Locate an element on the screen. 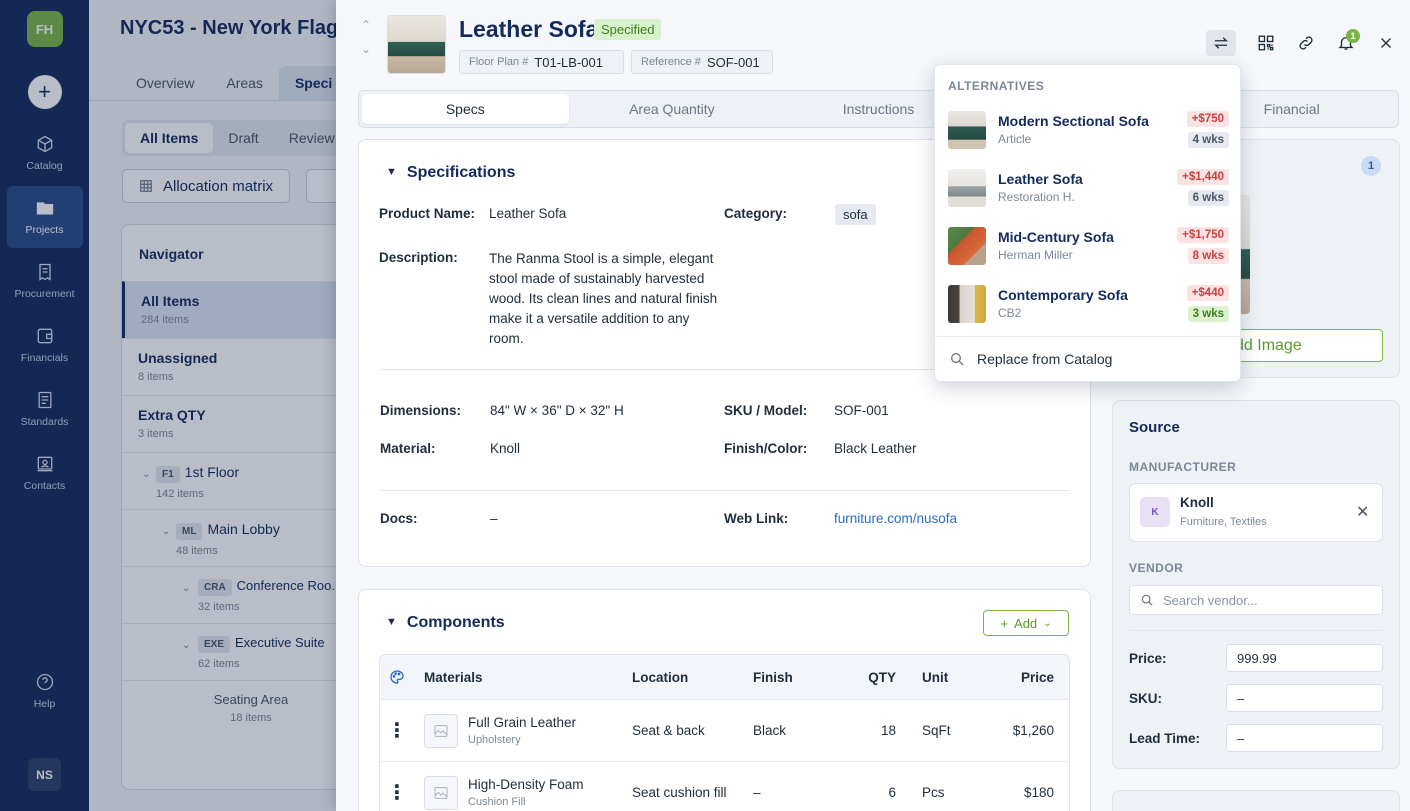  manufacturer-category: Furniture, Textiles is located at coordinates (1223, 522).